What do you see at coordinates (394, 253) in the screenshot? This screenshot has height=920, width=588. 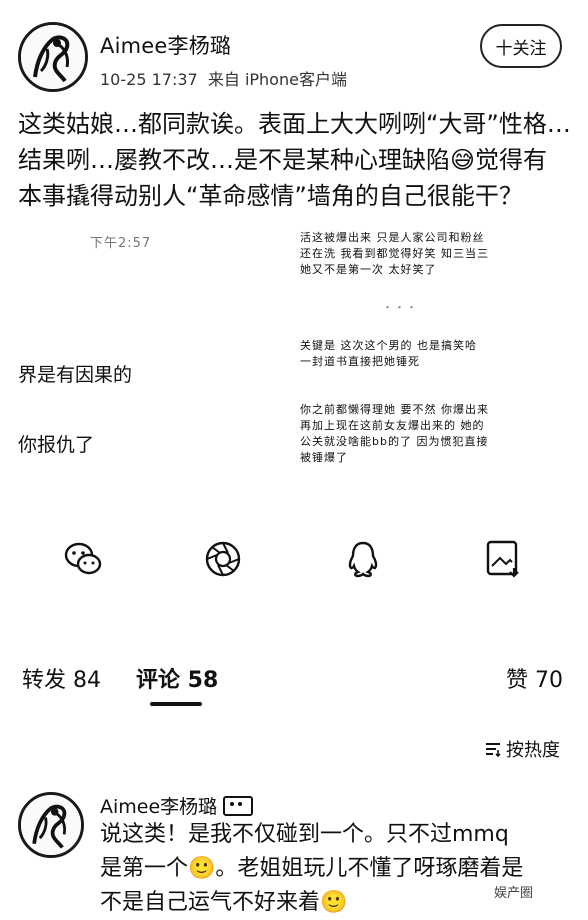 I see `chat-right-line: 还在洗 我看到都觉得好笑 知三当三` at bounding box center [394, 253].